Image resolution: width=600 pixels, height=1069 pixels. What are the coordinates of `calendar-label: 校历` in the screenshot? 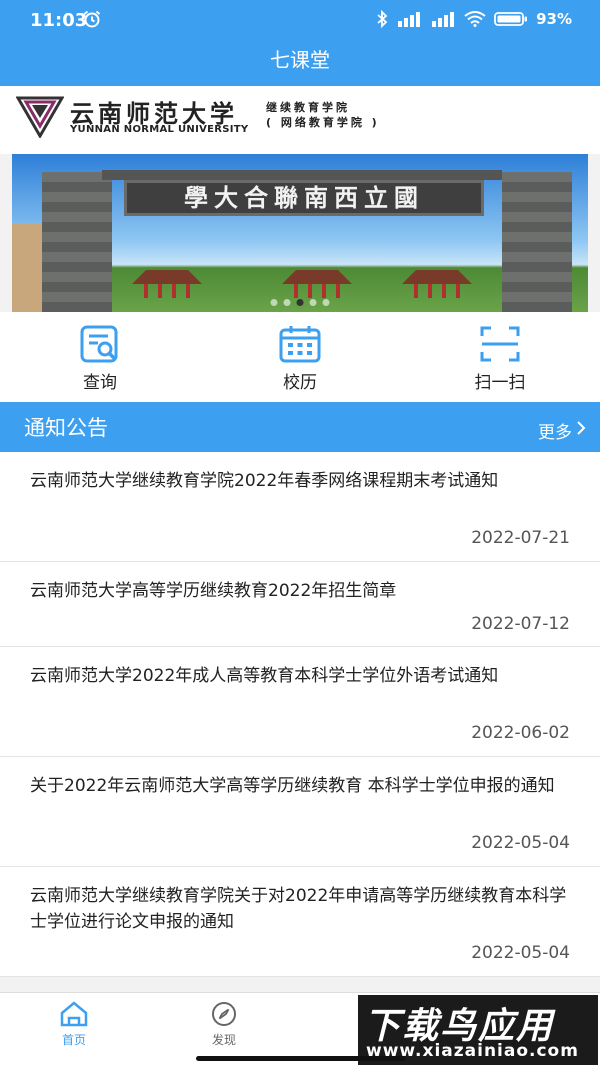 It's located at (300, 383).